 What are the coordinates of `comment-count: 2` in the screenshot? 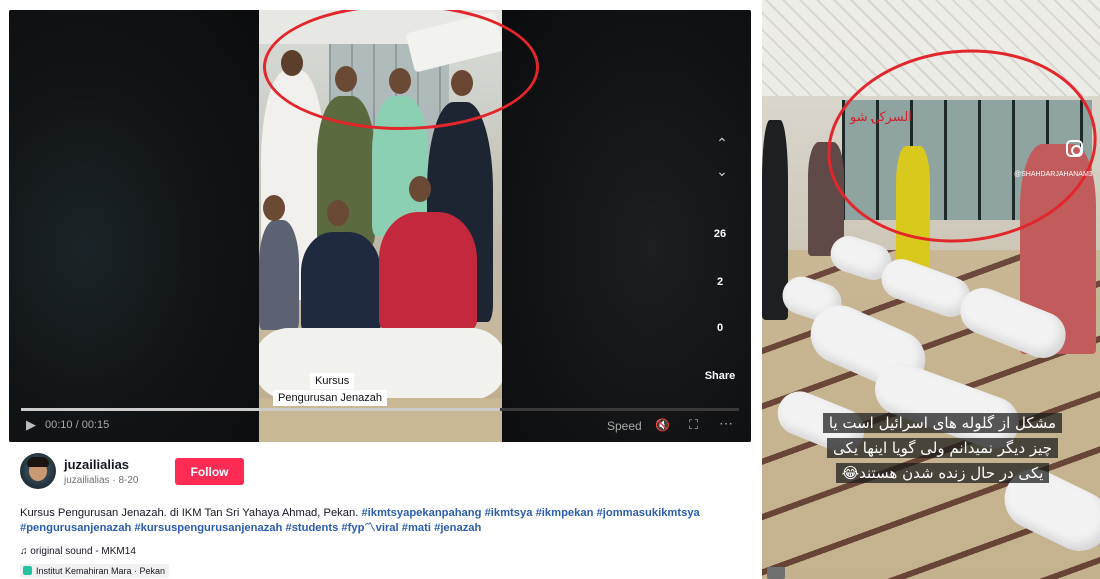 It's located at (720, 282).